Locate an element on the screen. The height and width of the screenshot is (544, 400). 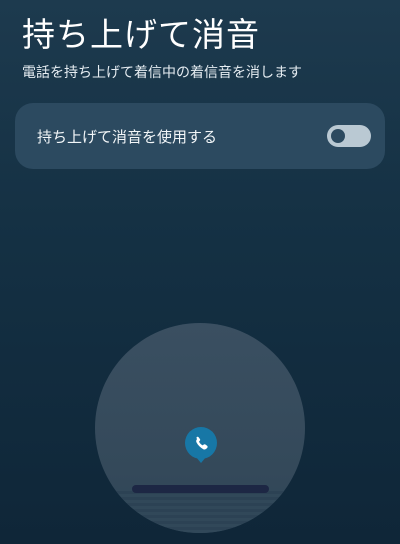
lift-to-mute-toggle is located at coordinates (349, 136).